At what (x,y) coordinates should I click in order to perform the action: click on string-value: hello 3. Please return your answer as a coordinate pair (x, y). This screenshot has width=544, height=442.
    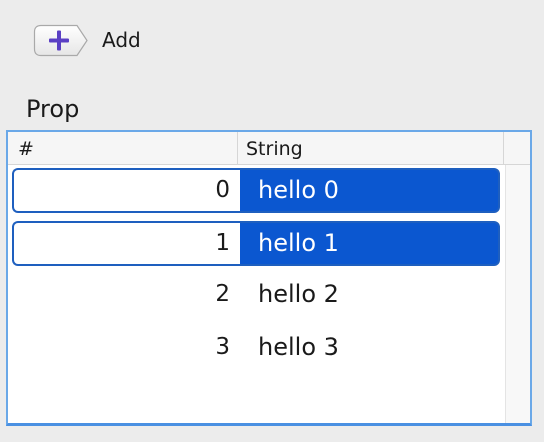
    Looking at the image, I should click on (298, 347).